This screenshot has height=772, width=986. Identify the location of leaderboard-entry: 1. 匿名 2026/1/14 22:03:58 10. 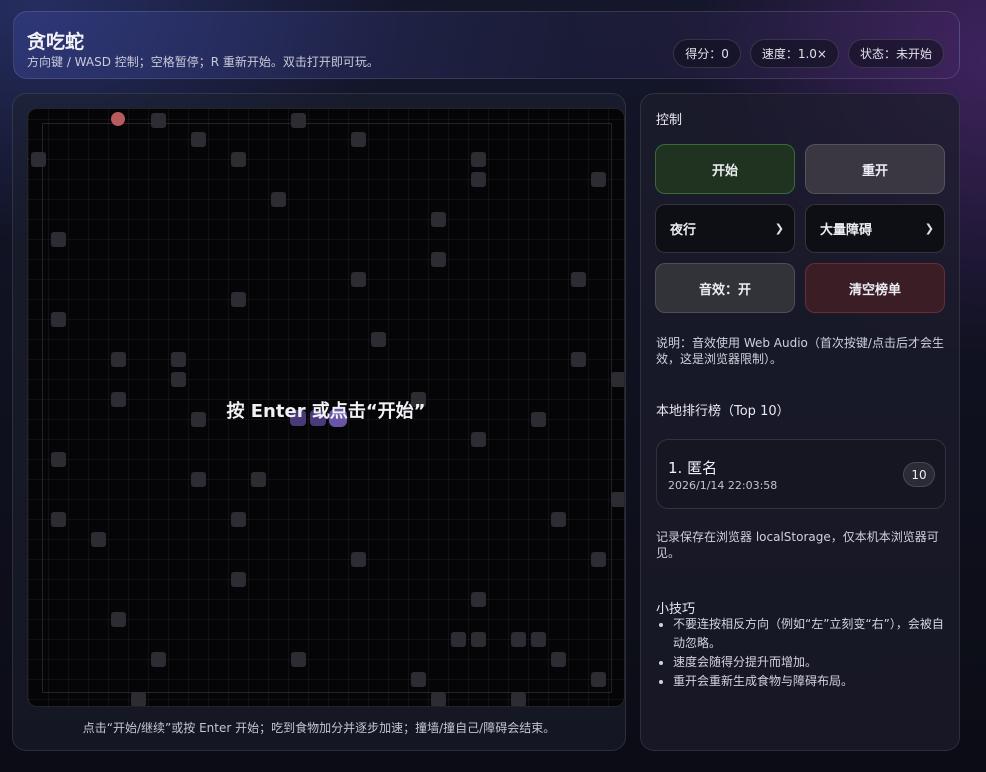
(801, 474).